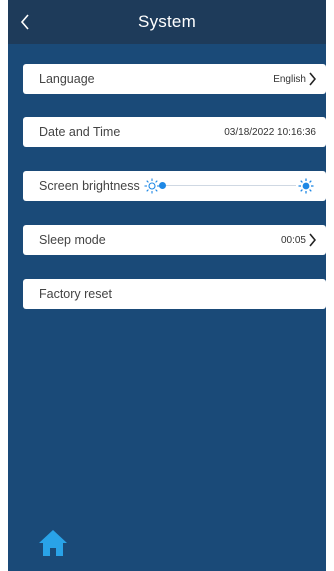  I want to click on language-row: Language English, so click(174, 79).